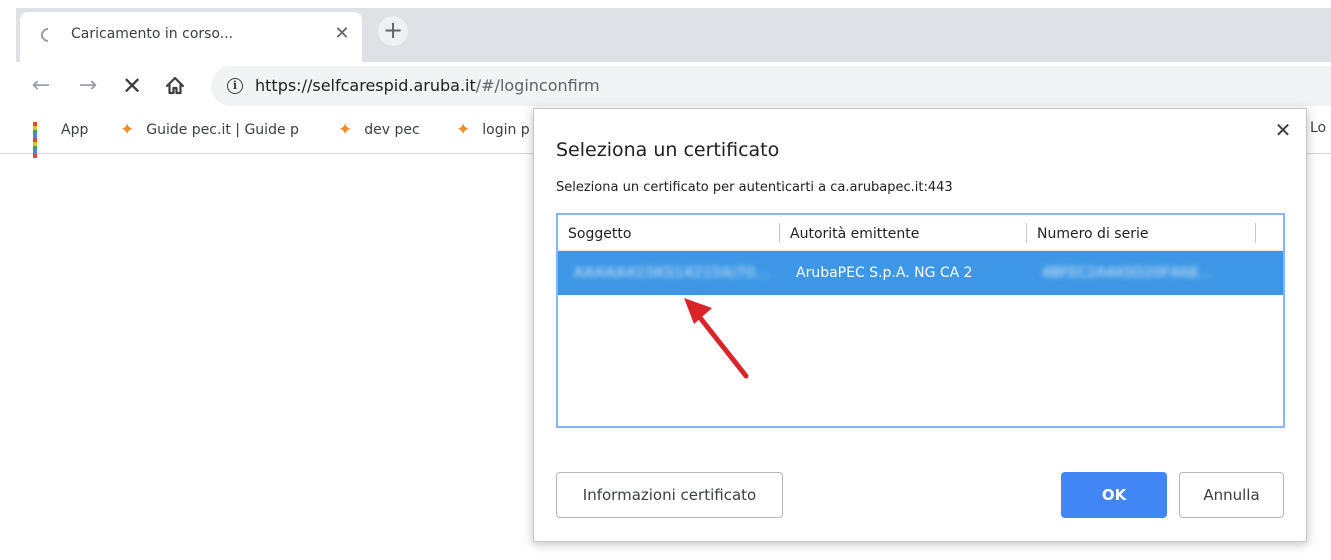 The height and width of the screenshot is (560, 1331). Describe the element at coordinates (665, 31) in the screenshot. I see `tab-strip: Caricamento in corso... ✕ +` at that location.